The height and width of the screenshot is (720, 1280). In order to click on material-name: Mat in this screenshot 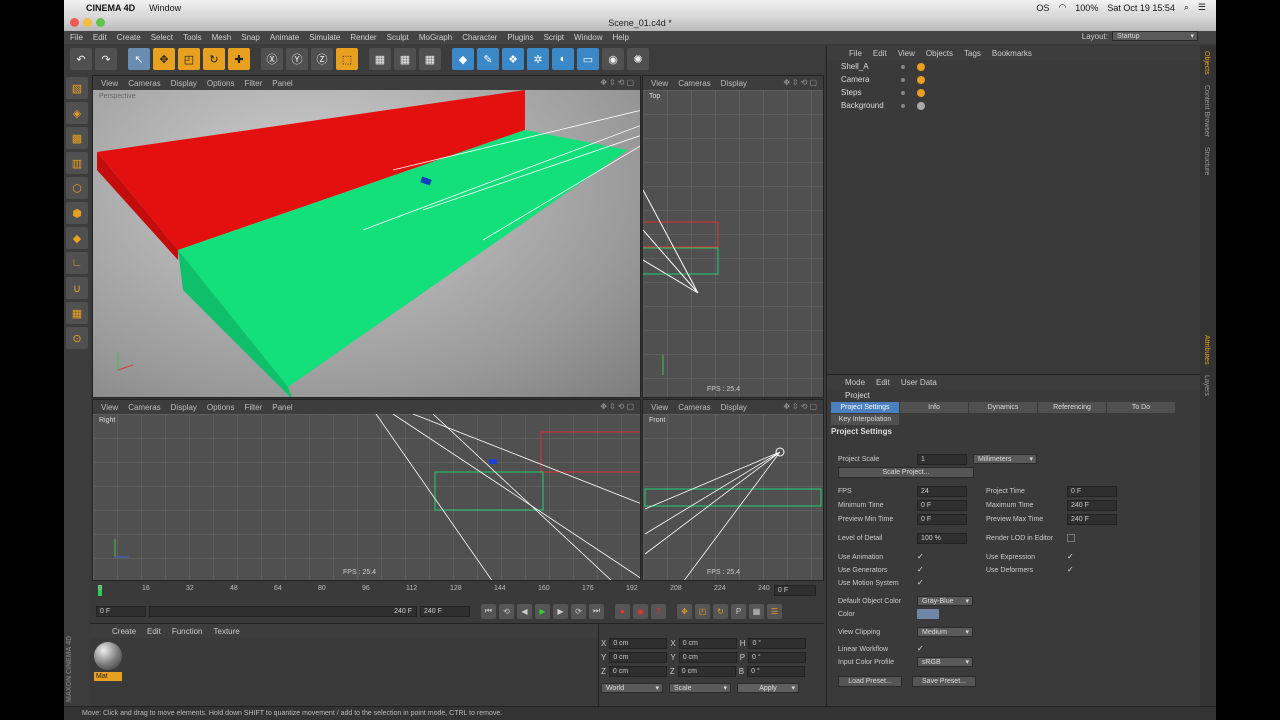, I will do `click(108, 676)`.